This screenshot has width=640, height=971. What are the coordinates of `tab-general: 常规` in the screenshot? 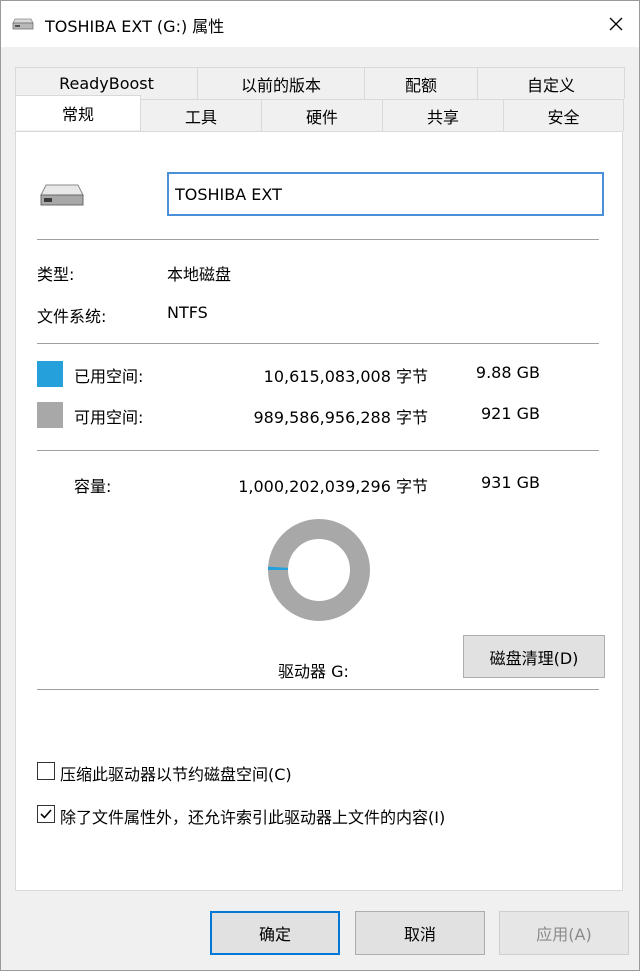 It's located at (78, 112).